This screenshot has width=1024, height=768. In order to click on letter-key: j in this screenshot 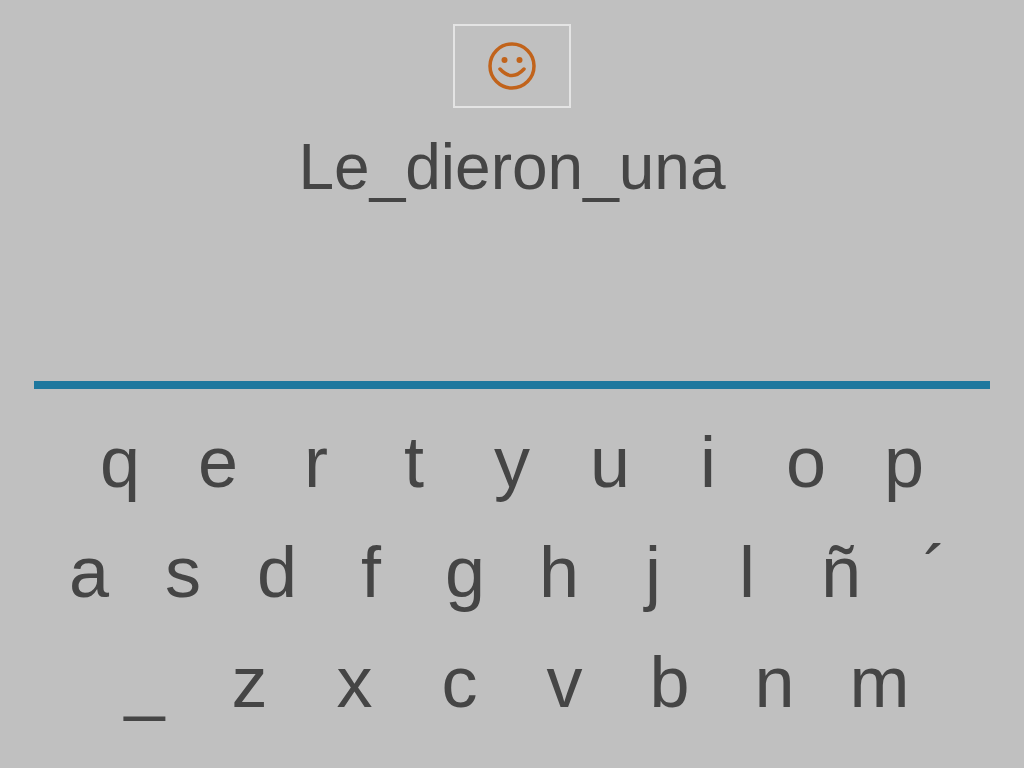, I will do `click(653, 572)`.